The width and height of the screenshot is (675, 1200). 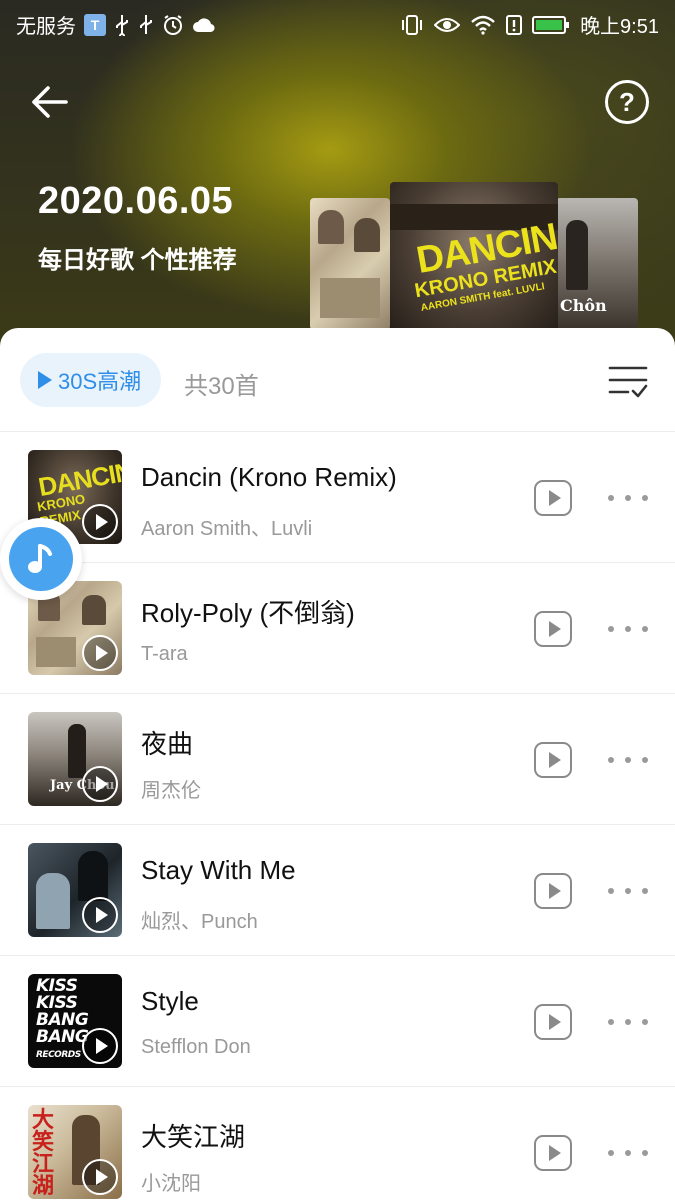 I want to click on song-title: 夜曲, so click(x=167, y=744).